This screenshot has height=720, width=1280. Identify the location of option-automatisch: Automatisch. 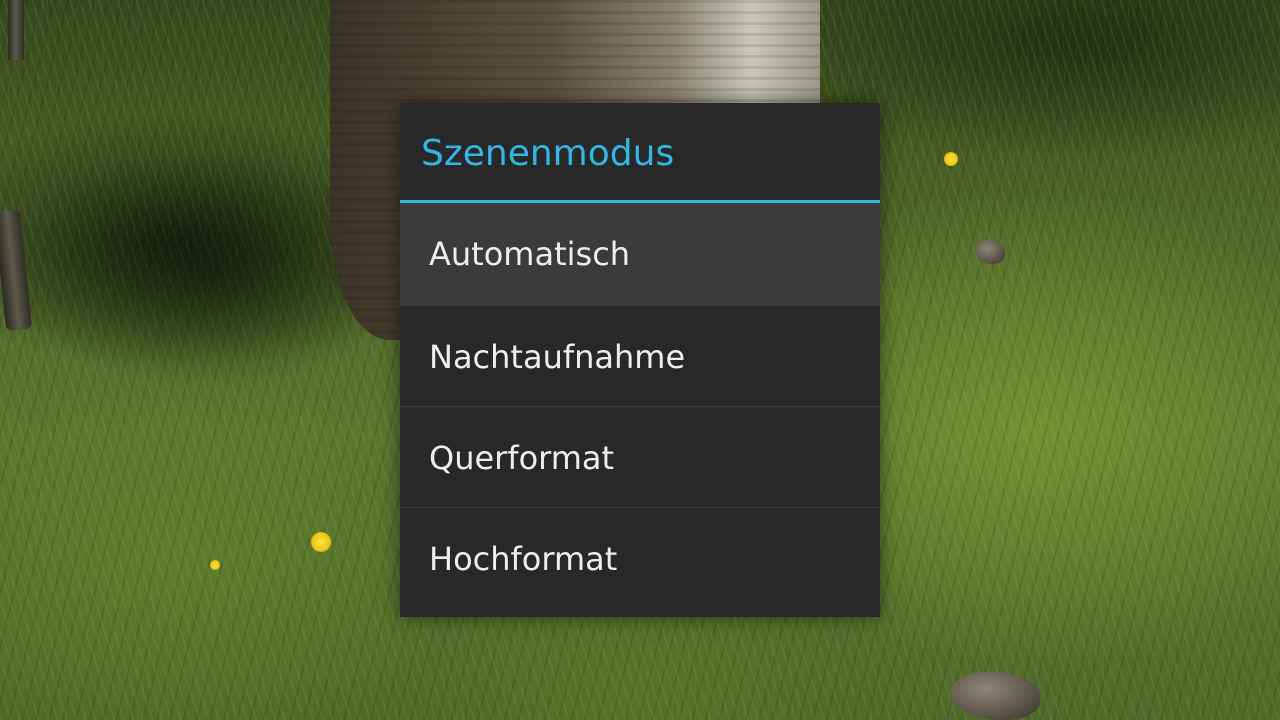
(640, 254).